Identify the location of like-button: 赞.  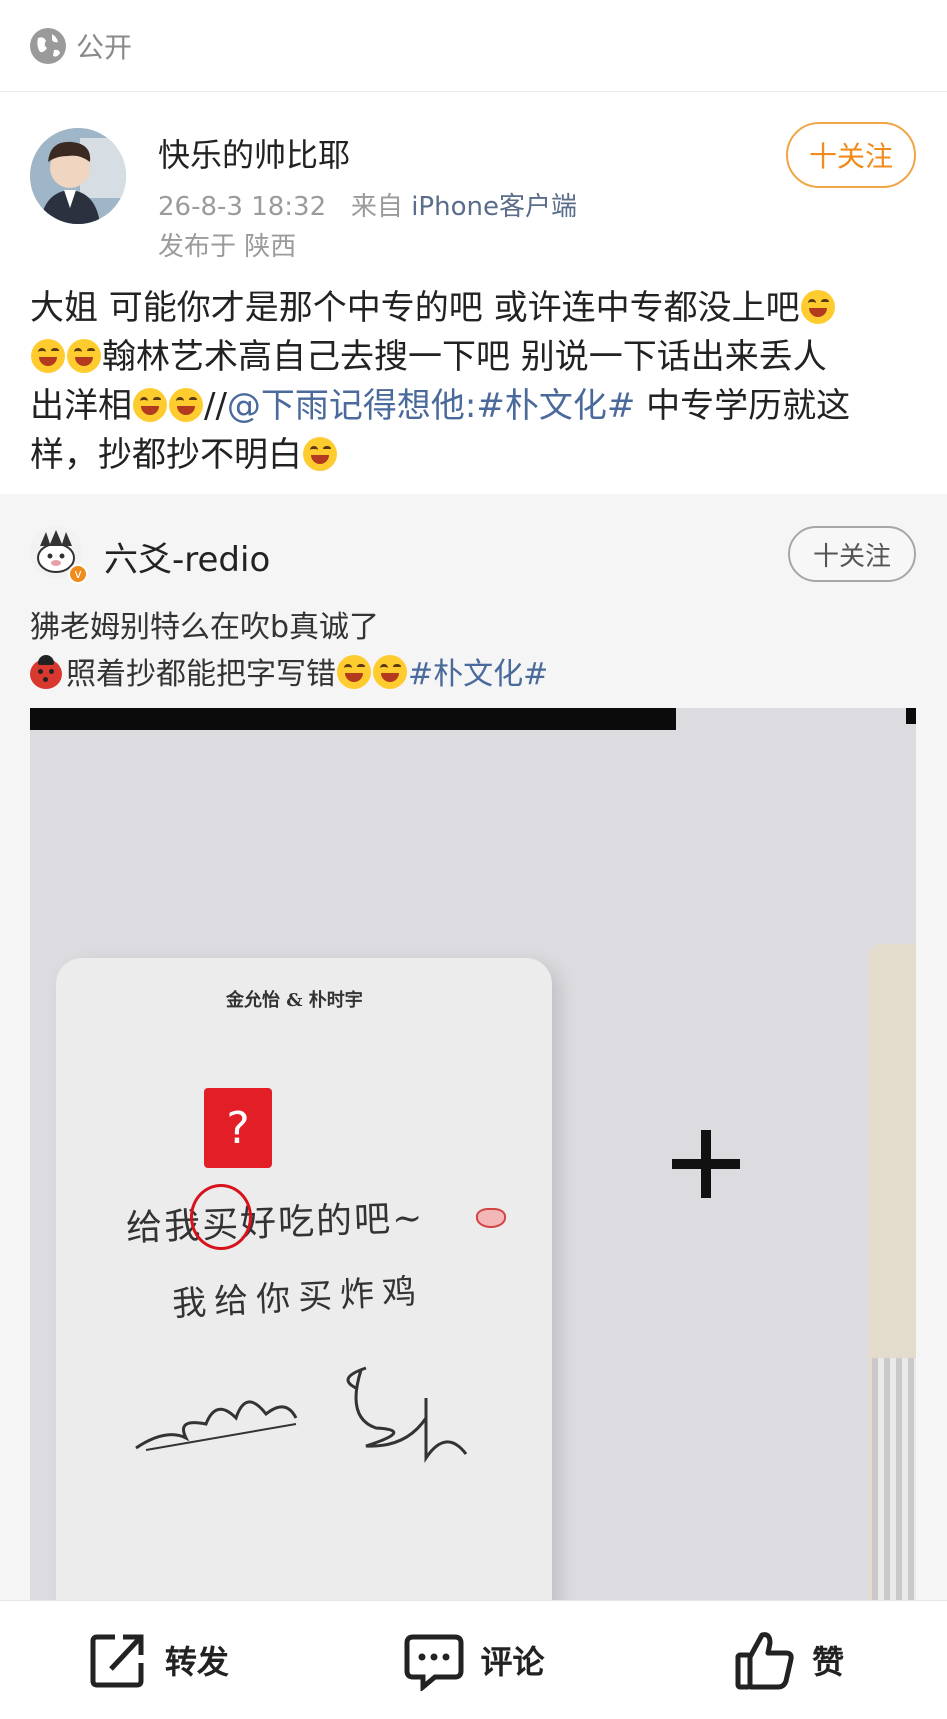
(789, 1660).